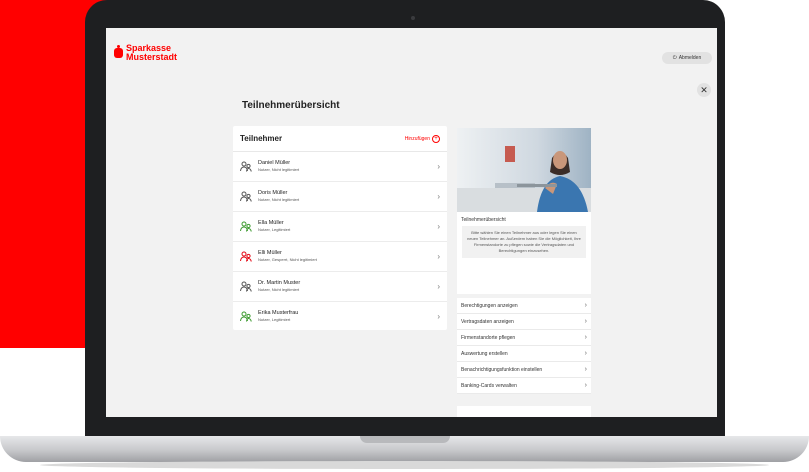  What do you see at coordinates (489, 305) in the screenshot?
I see `action-link-label: Berechtigungen anzeigen` at bounding box center [489, 305].